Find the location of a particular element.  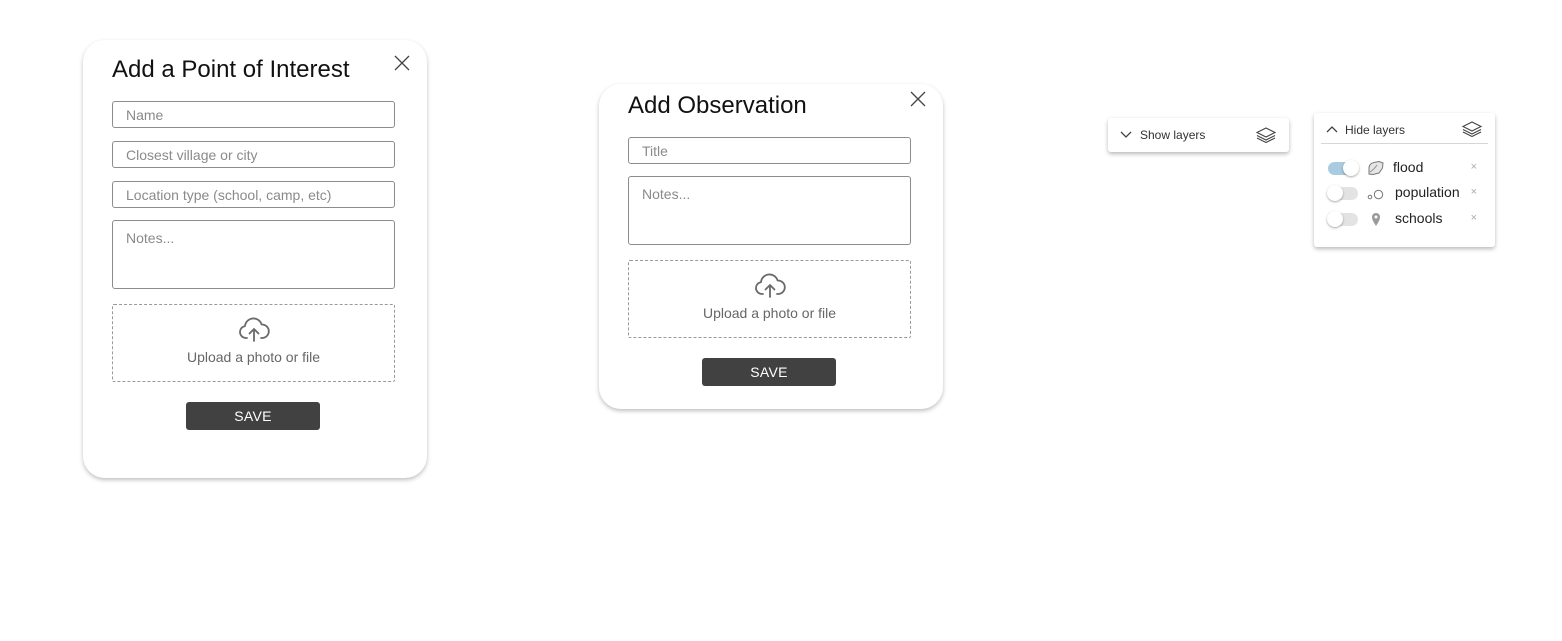

poi-upload-label: Upload a photo or file is located at coordinates (253, 357).